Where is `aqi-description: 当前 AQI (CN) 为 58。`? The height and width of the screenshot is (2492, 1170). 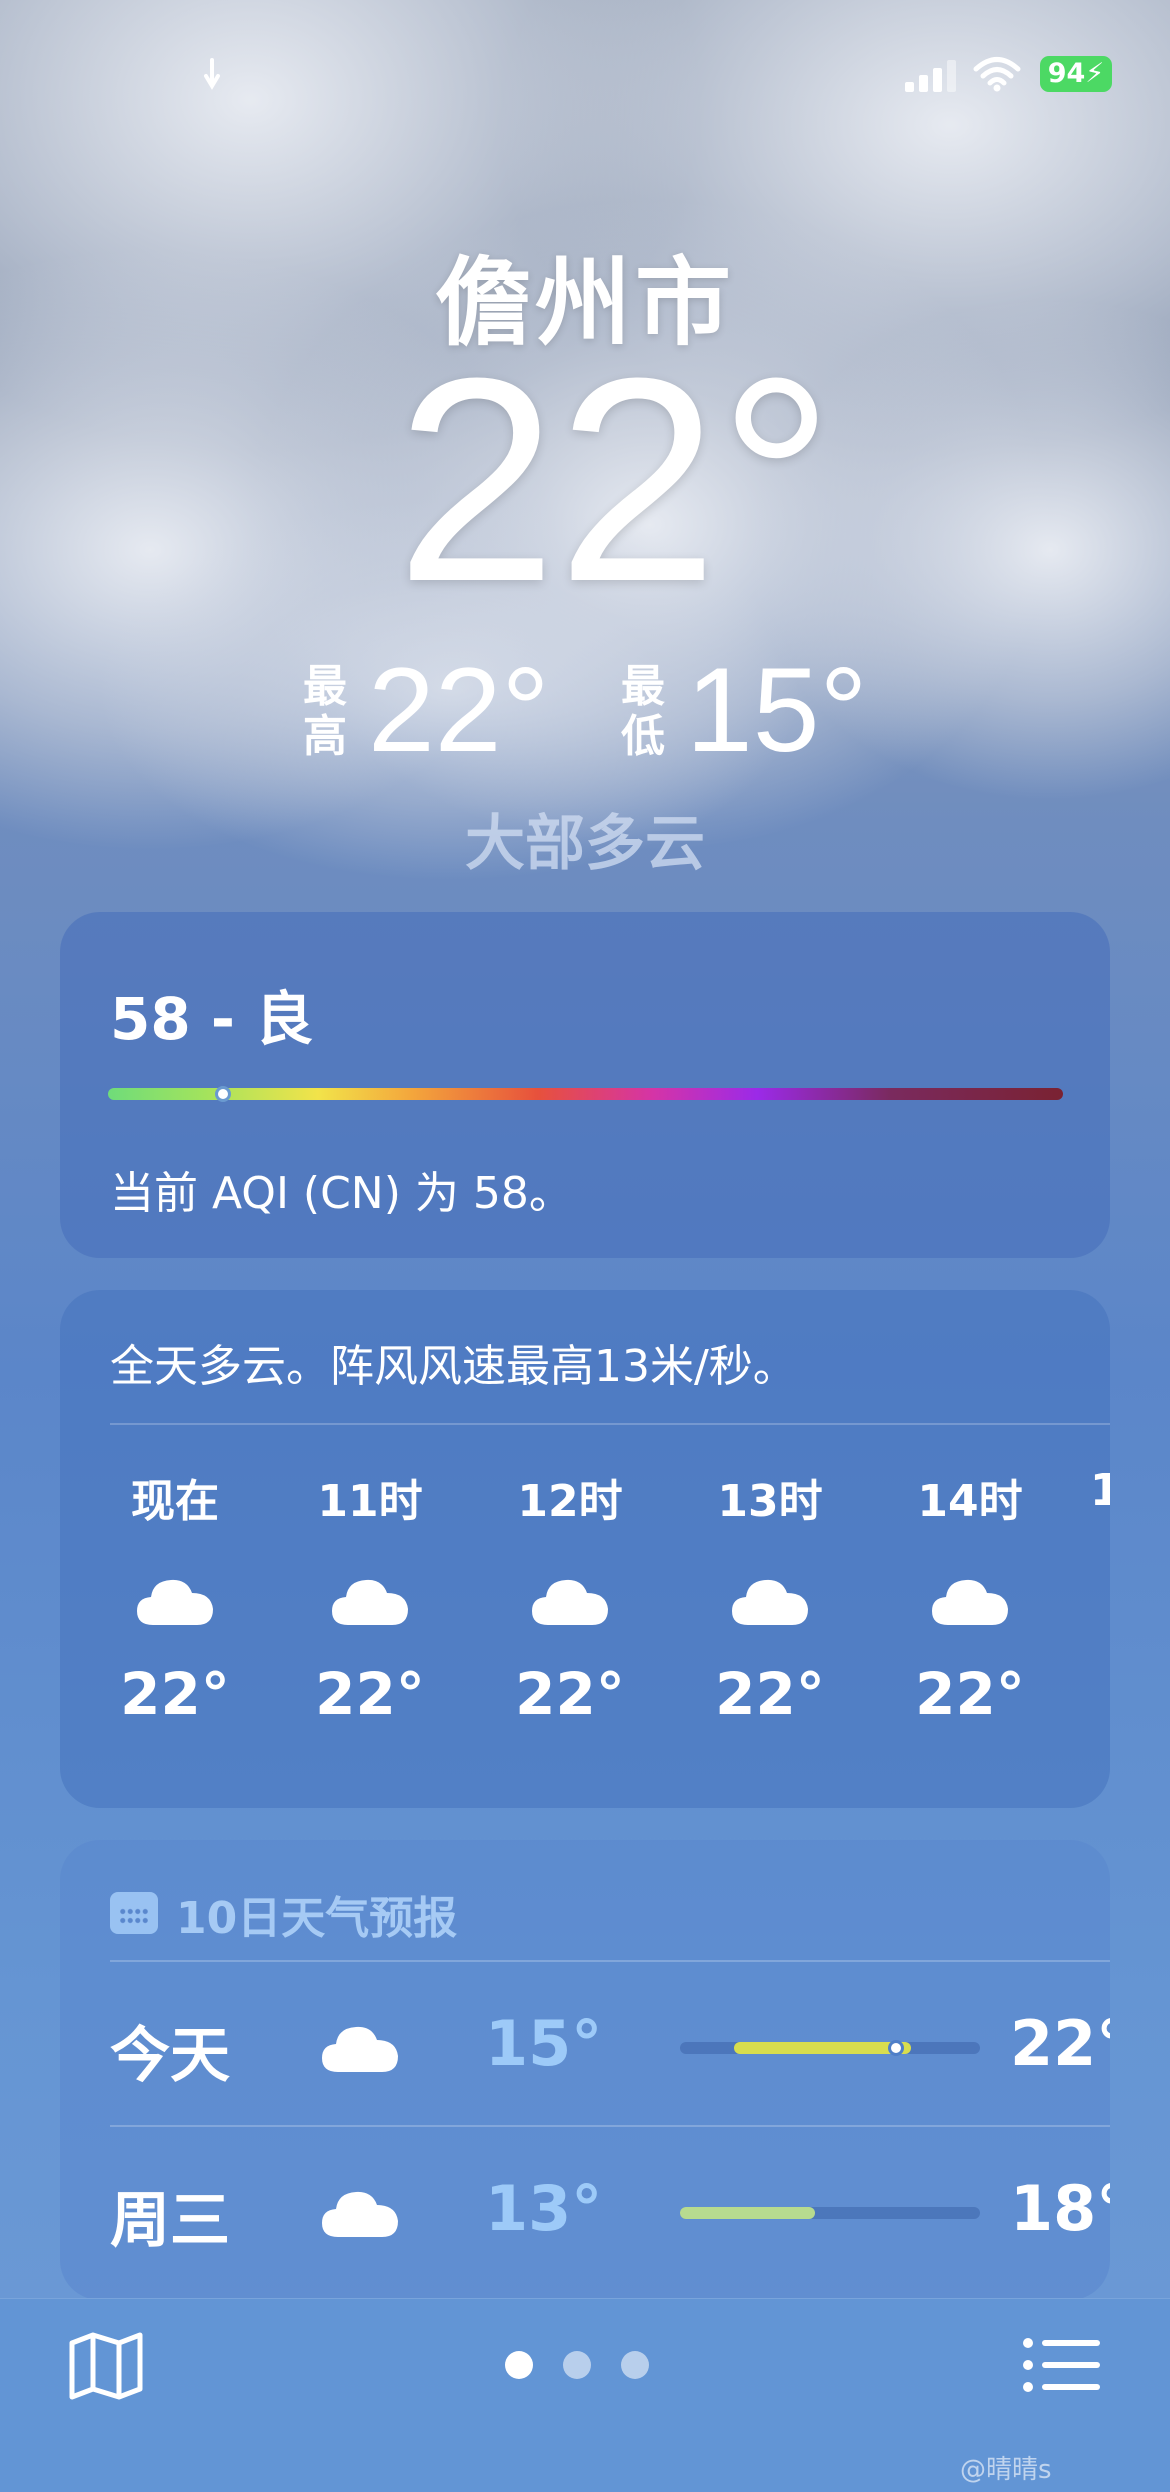 aqi-description: 当前 AQI (CN) 为 58。 is located at coordinates (341, 1193).